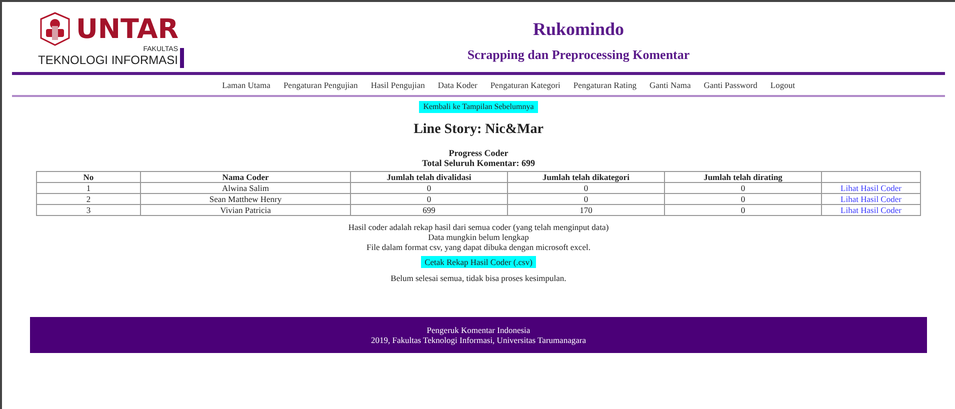 Image resolution: width=955 pixels, height=409 pixels. I want to click on status-text: Belum selesai semua, tidak bisa proses kesimpulan., so click(478, 278).